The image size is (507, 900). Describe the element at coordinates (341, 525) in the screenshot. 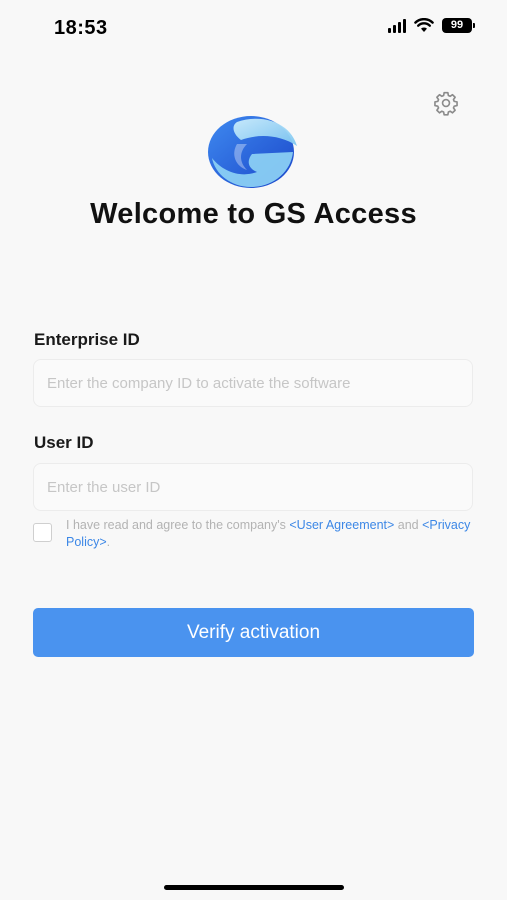

I see `user-agreement-link: <User Agreement>` at that location.